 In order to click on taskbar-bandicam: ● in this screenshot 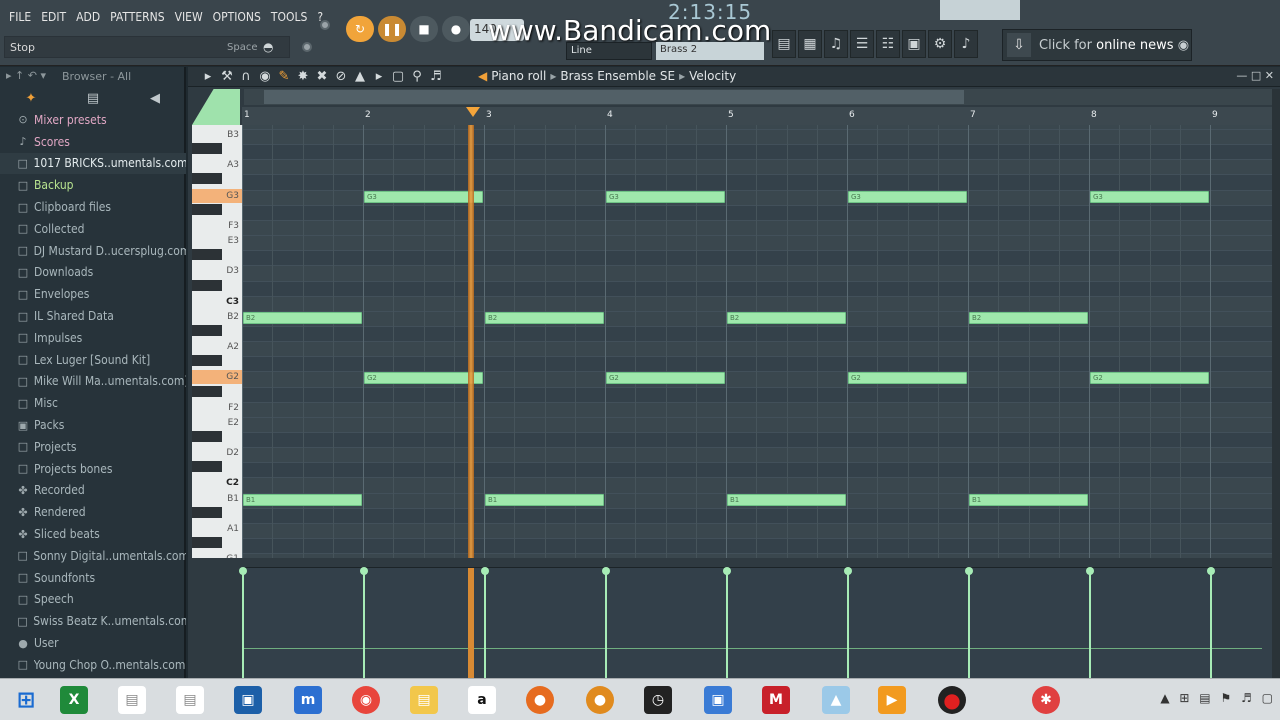, I will do `click(952, 700)`.